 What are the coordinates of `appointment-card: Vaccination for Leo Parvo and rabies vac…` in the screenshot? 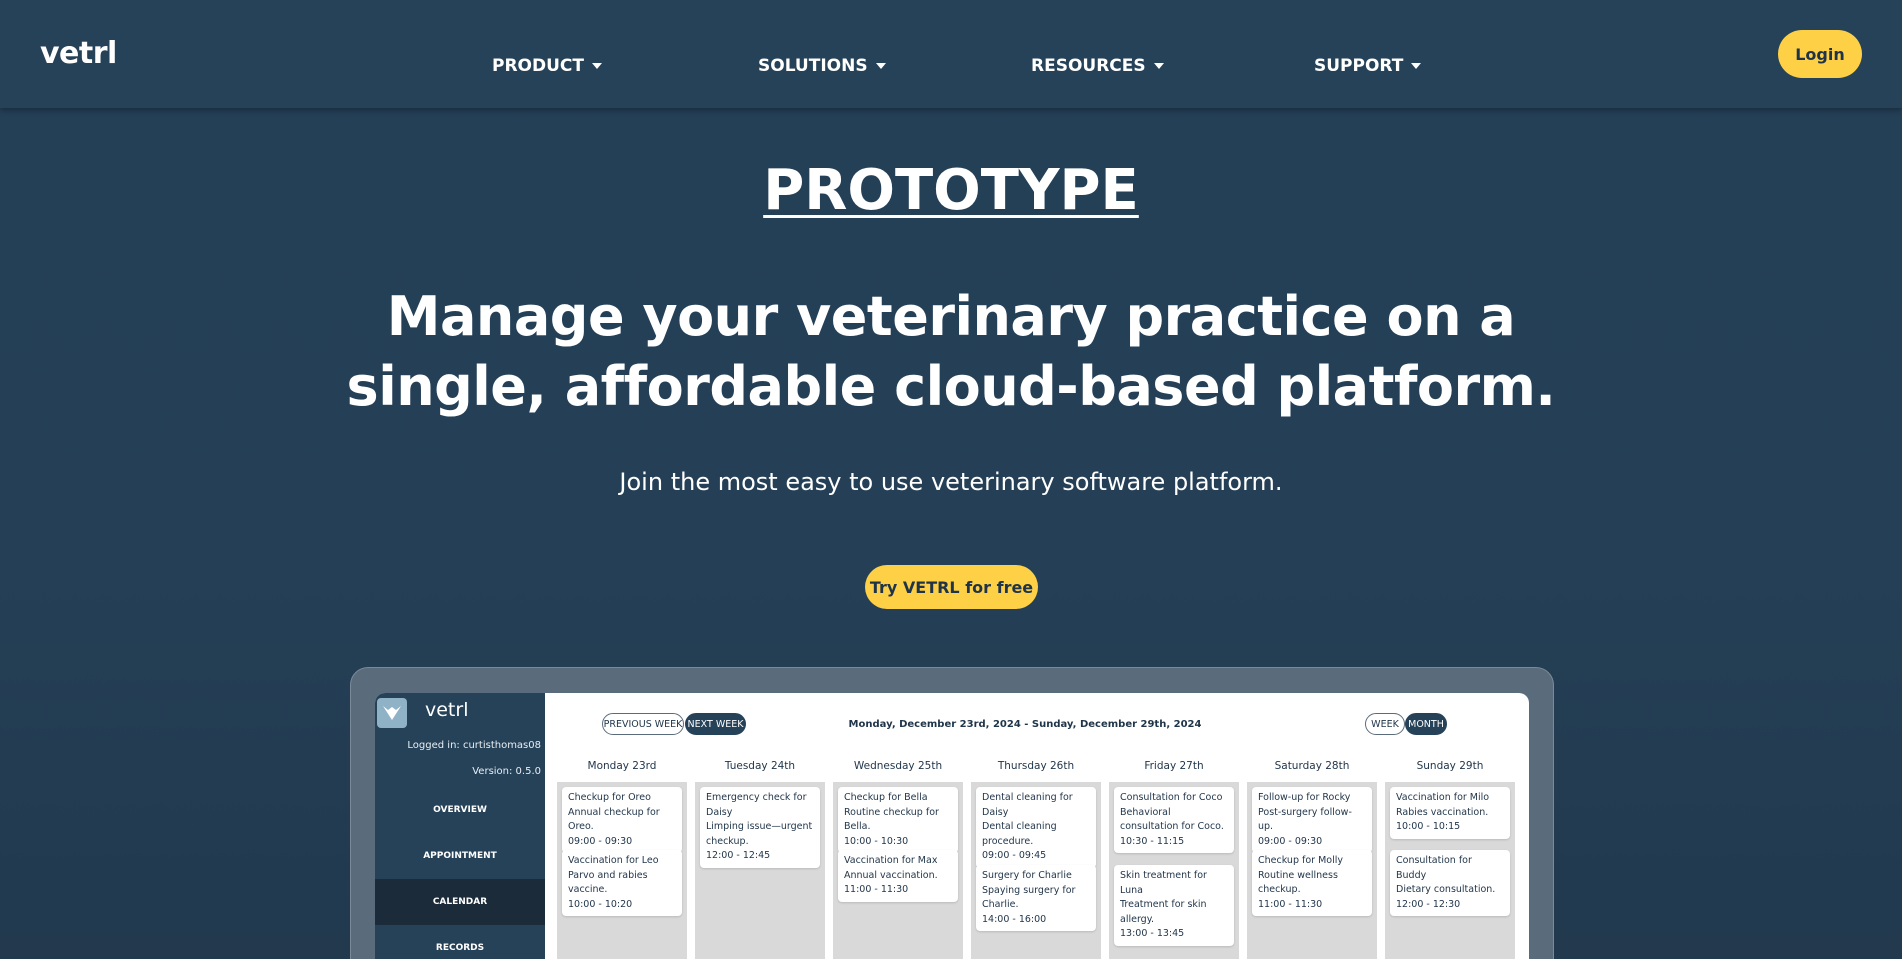 It's located at (622, 883).